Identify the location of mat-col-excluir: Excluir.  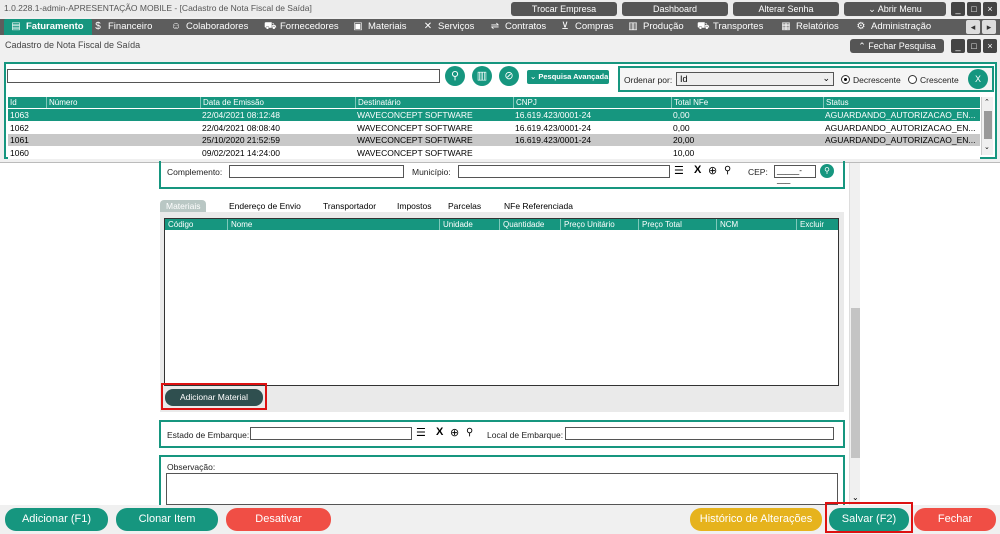
(817, 224).